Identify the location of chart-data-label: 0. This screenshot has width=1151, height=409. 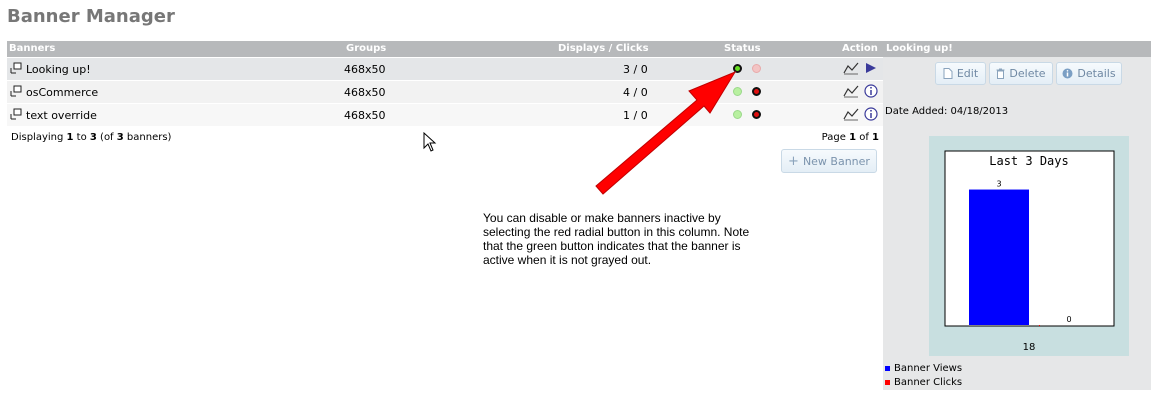
(1068, 319).